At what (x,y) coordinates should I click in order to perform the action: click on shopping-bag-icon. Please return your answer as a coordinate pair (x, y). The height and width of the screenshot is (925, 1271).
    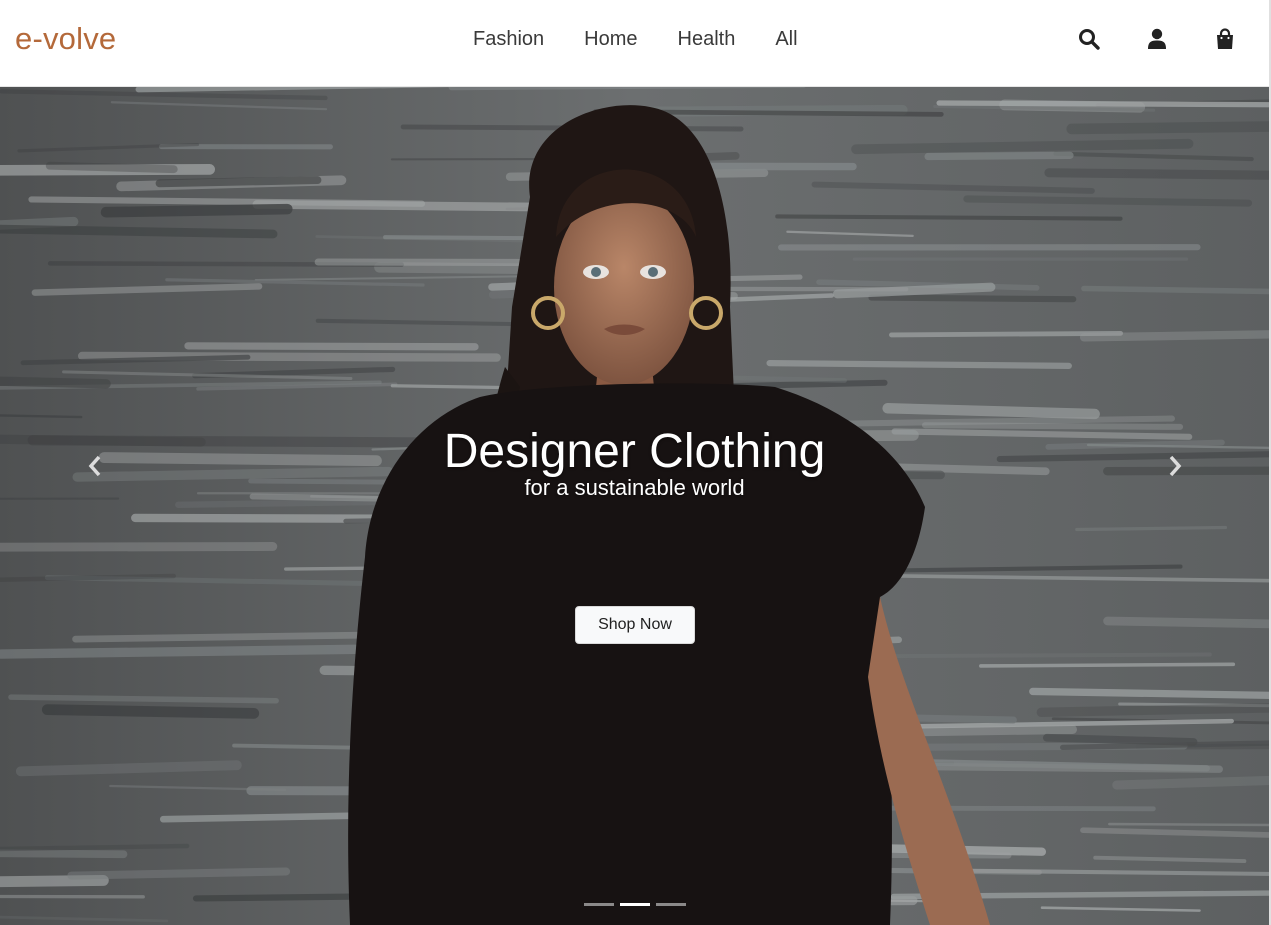
    Looking at the image, I should click on (1225, 39).